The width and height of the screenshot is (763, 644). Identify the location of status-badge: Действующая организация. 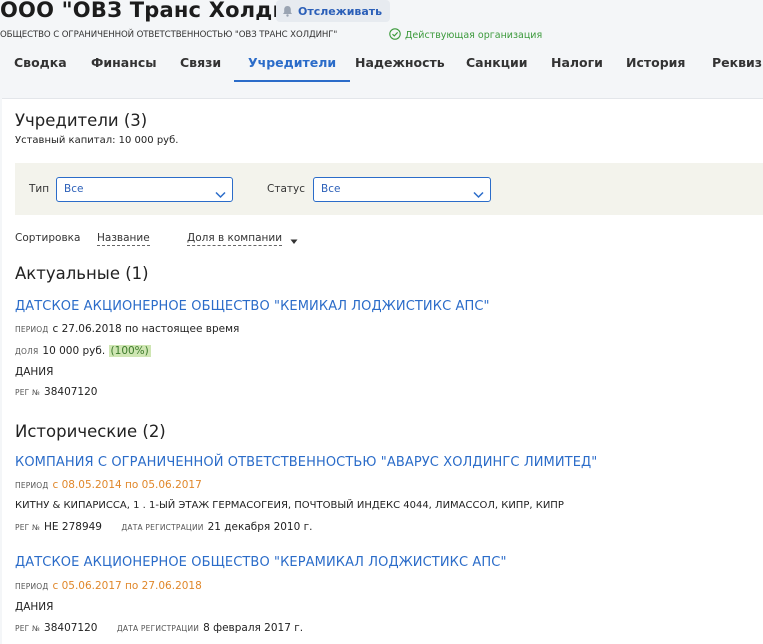
(465, 35).